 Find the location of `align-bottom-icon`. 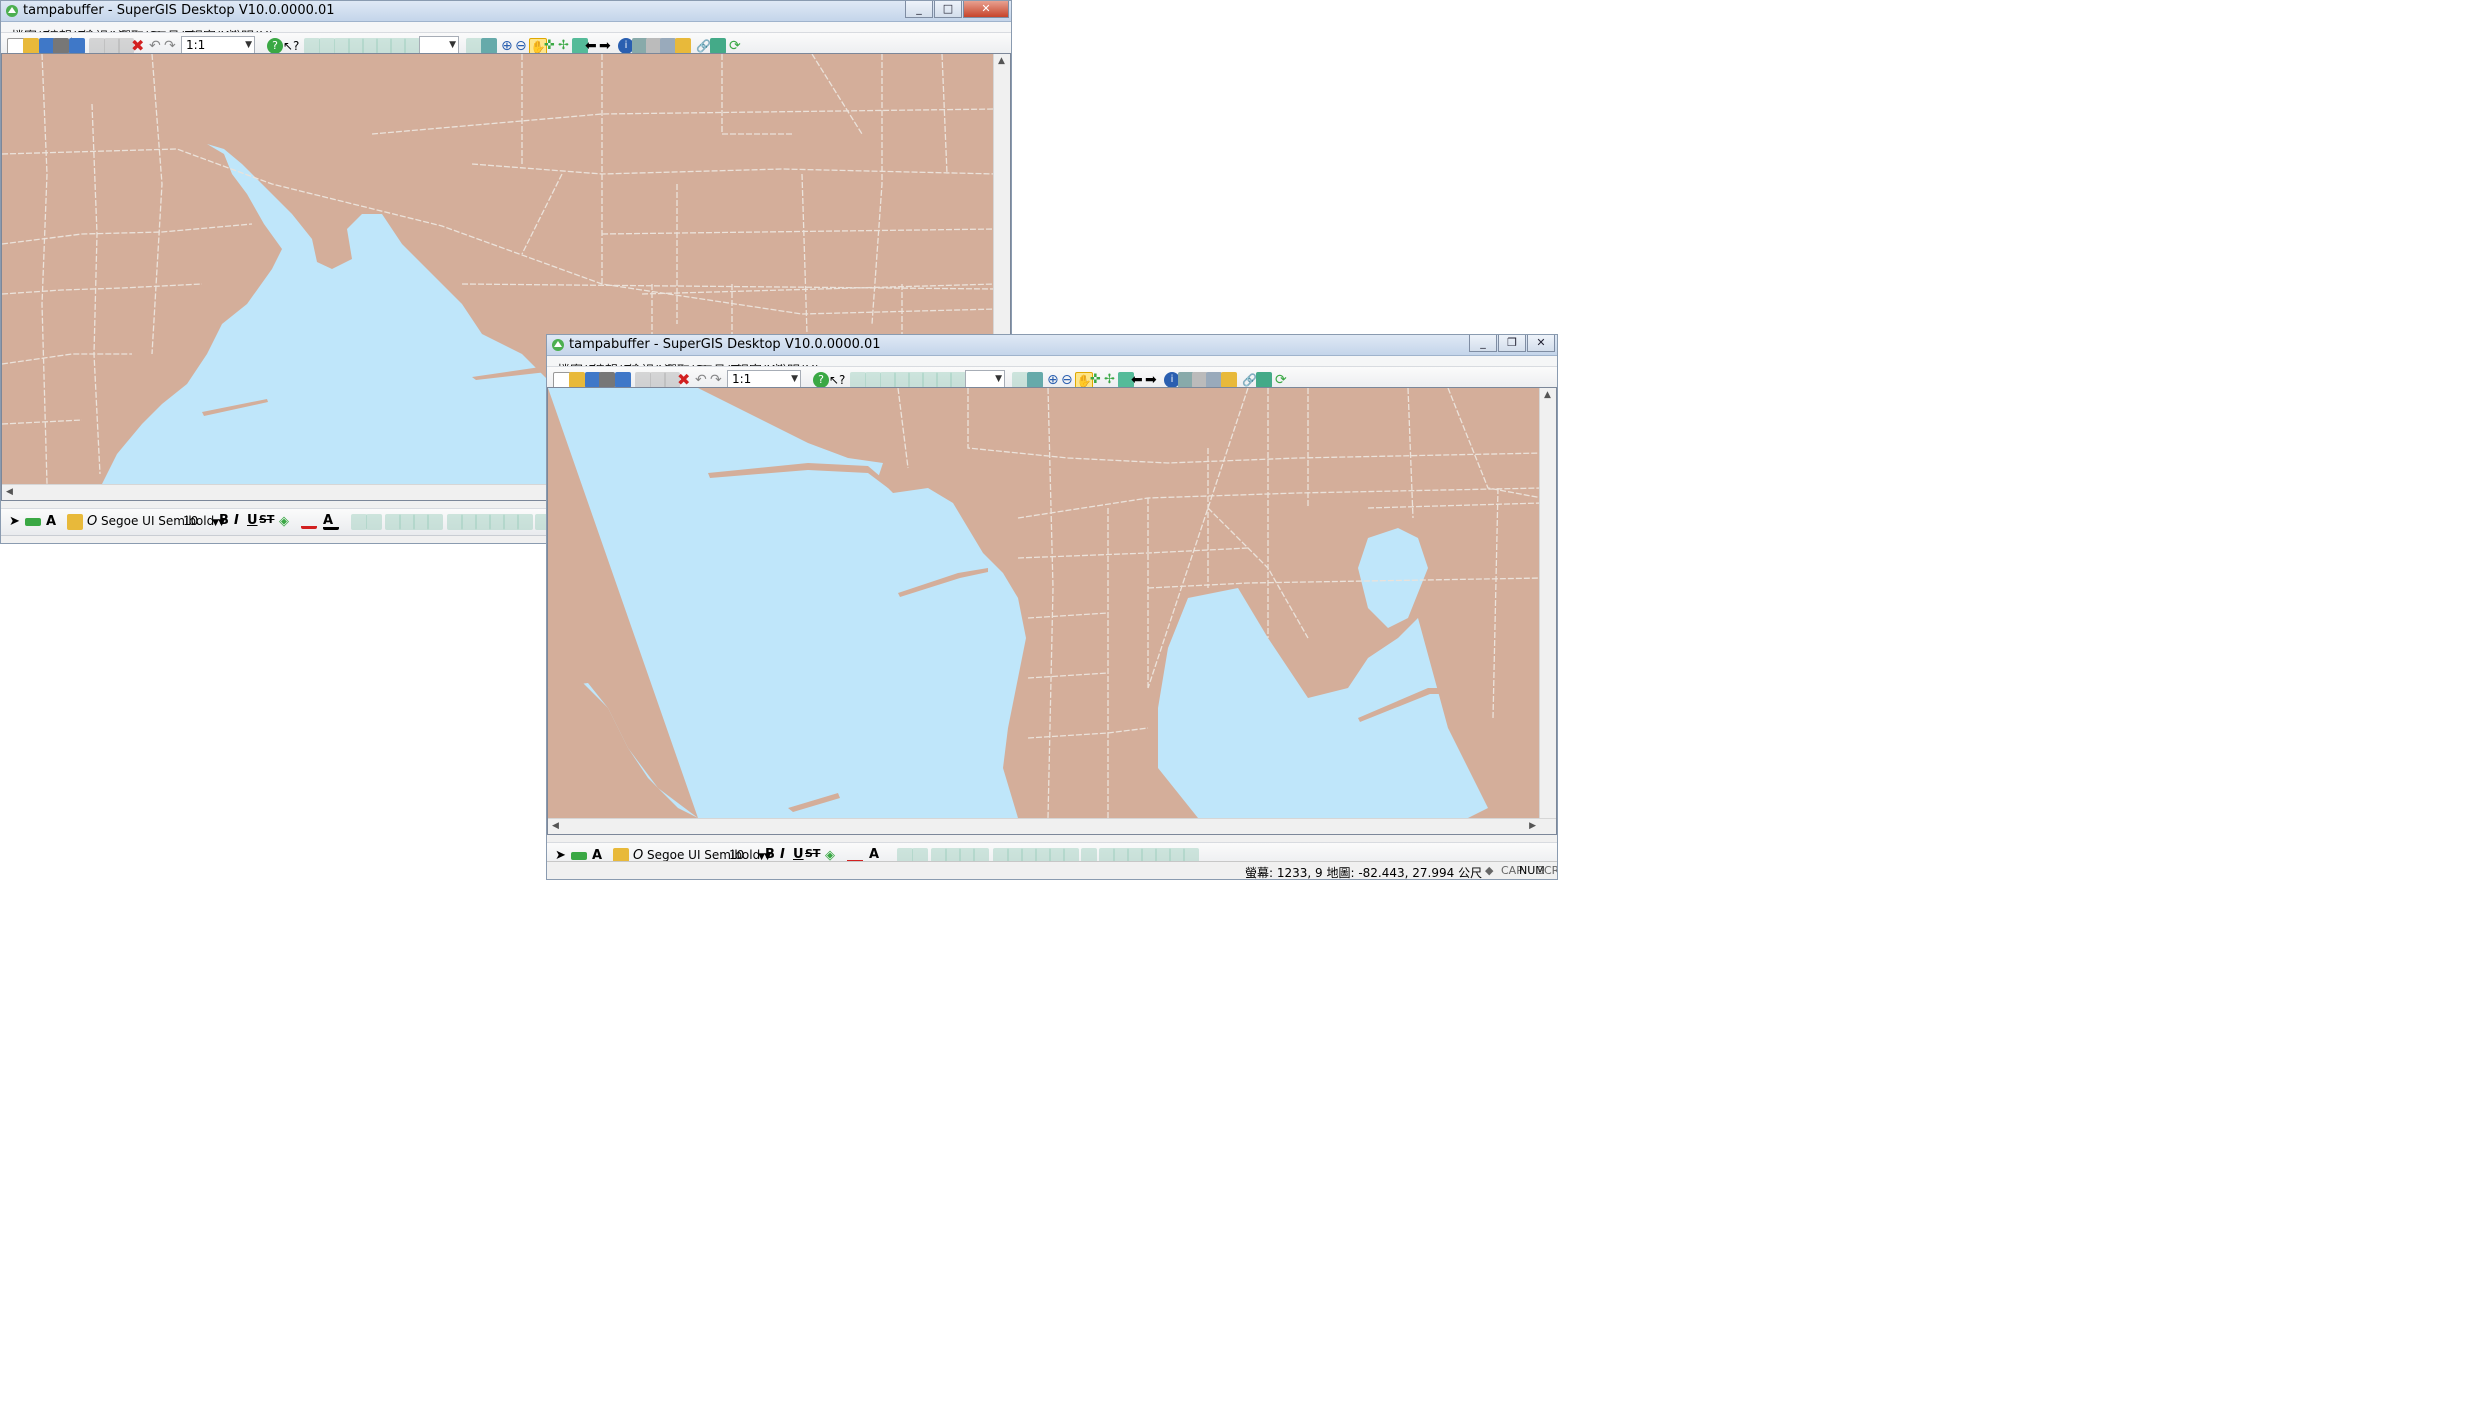

align-bottom-icon is located at coordinates (525, 522).